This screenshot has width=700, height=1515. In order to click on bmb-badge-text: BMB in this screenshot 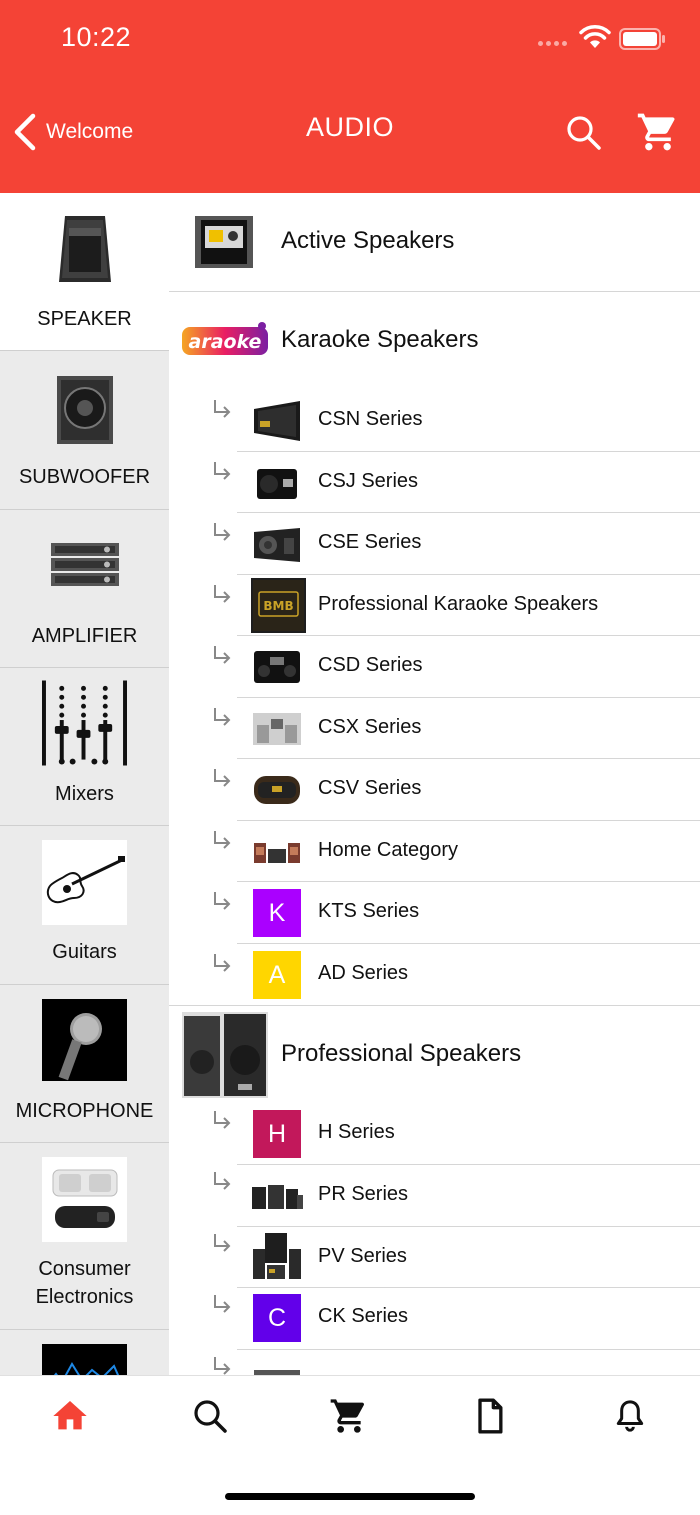, I will do `click(278, 606)`.